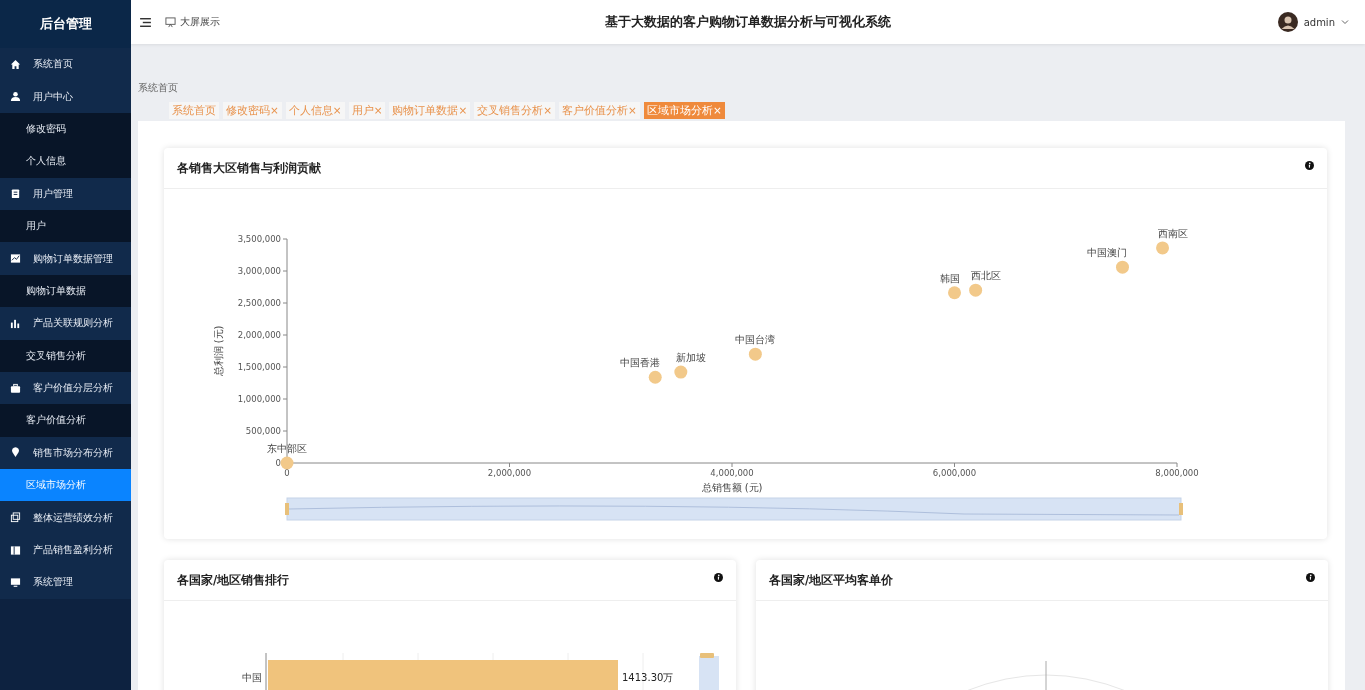  Describe the element at coordinates (259, 367) in the screenshot. I see `y-tick-label: 1,500,000` at that location.